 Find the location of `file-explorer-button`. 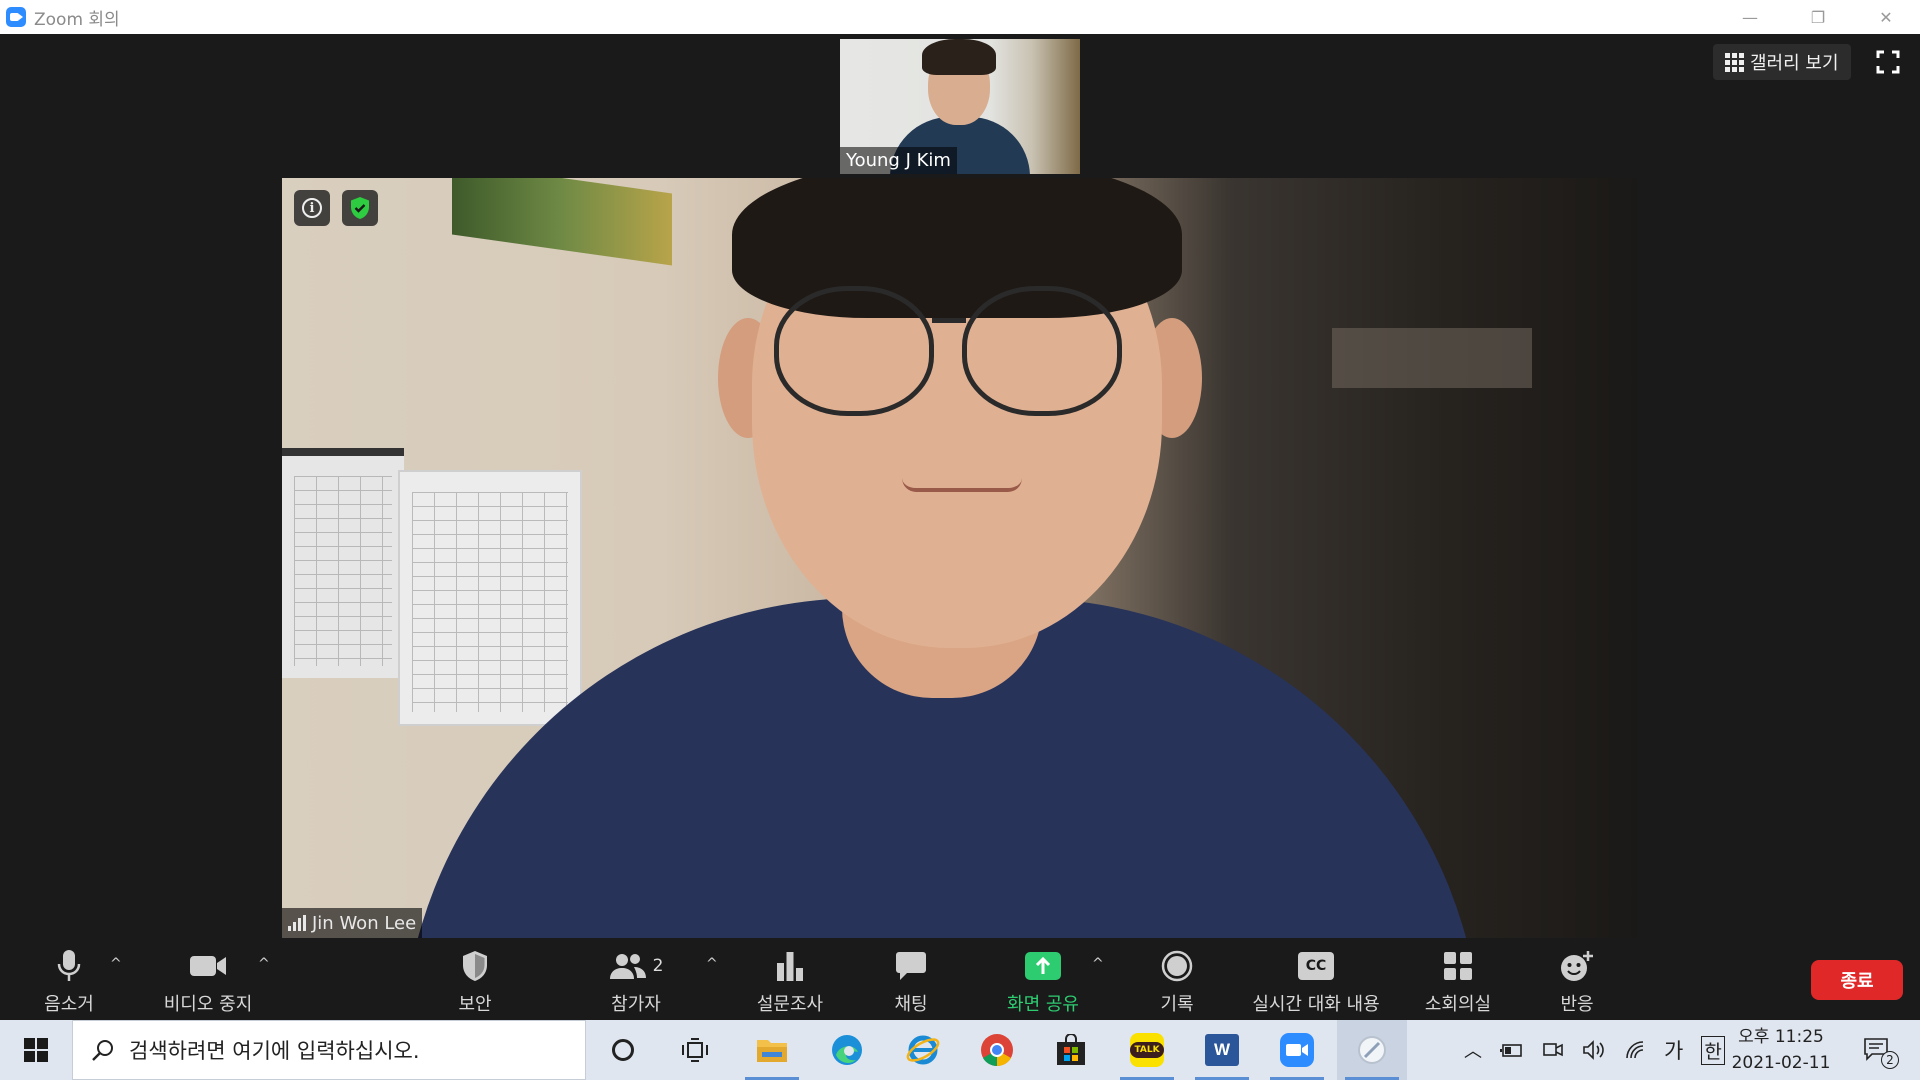

file-explorer-button is located at coordinates (772, 1050).